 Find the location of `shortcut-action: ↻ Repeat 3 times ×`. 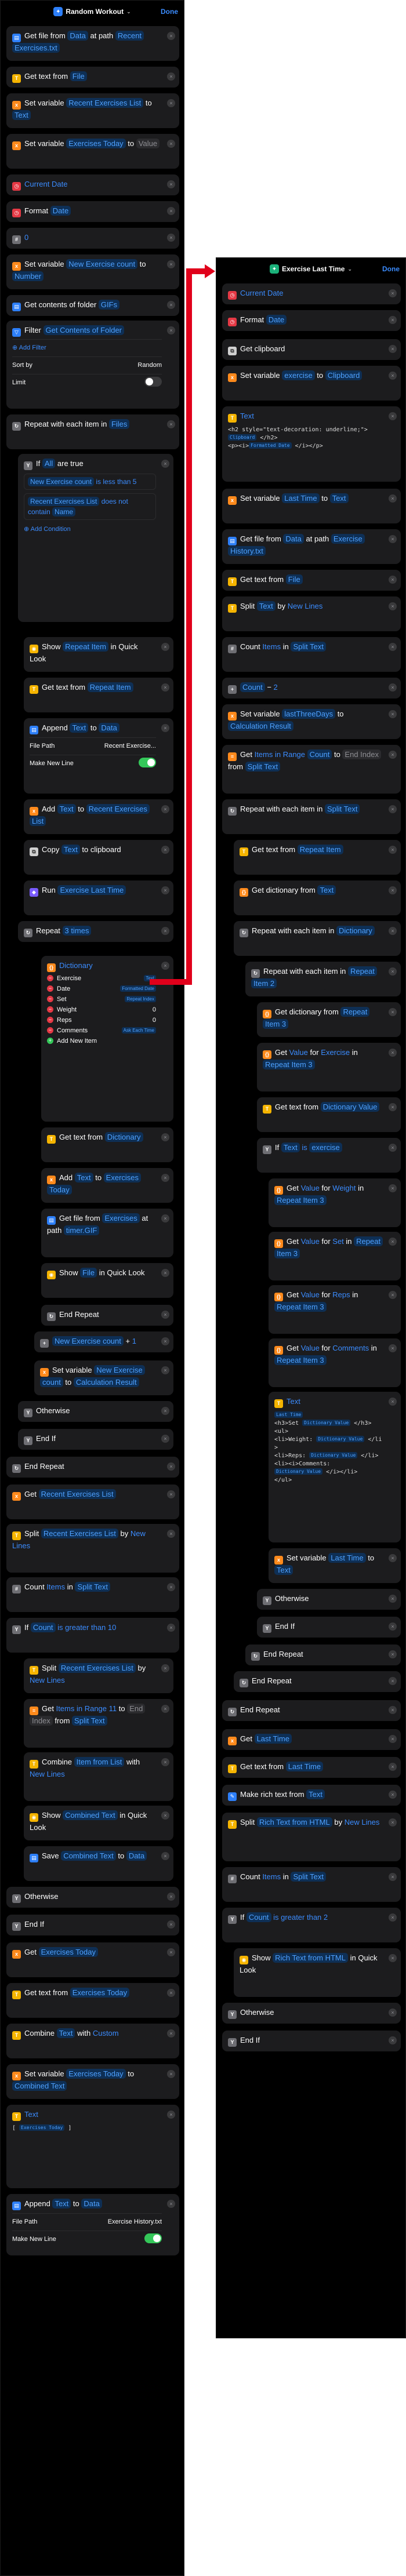

shortcut-action: ↻ Repeat 3 times × is located at coordinates (95, 932).